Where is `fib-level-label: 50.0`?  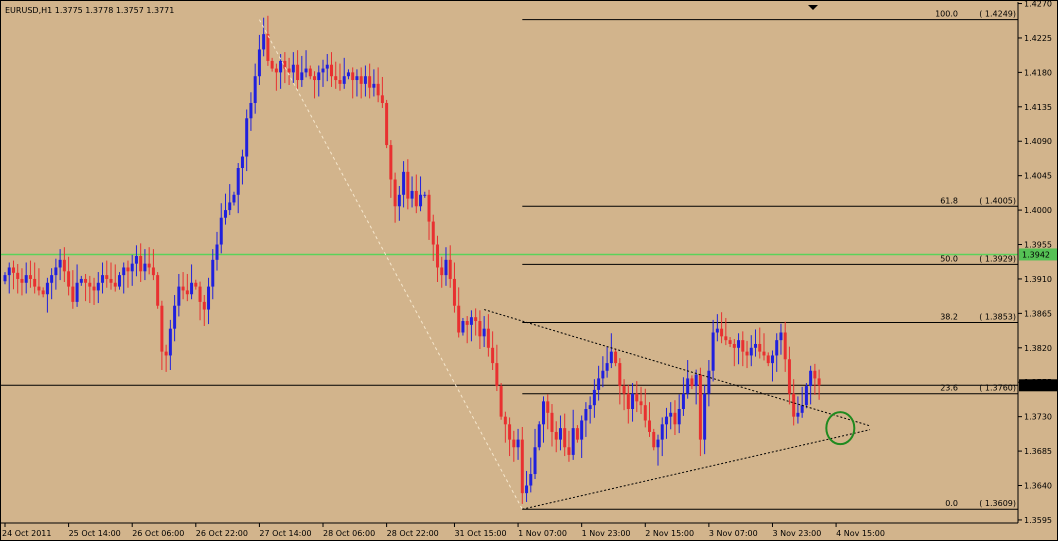
fib-level-label: 50.0 is located at coordinates (949, 258).